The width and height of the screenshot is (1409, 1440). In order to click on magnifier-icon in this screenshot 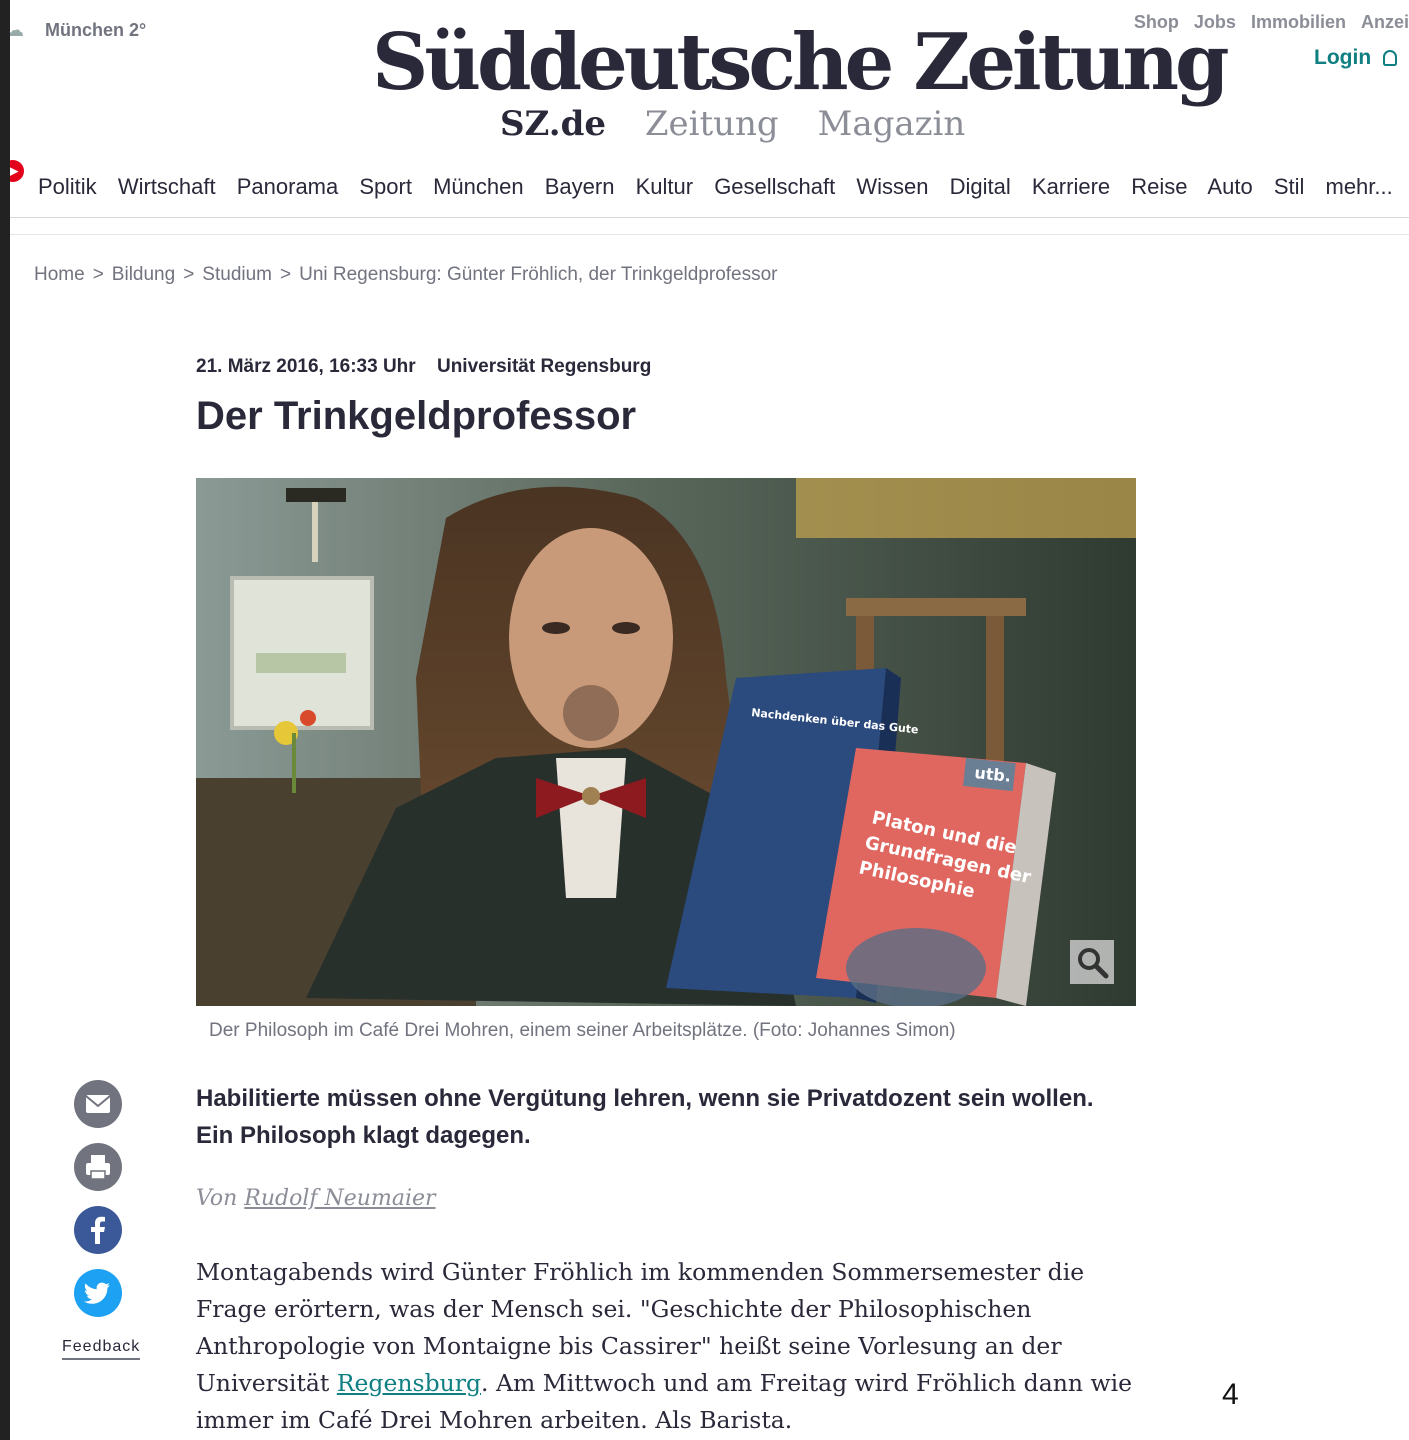, I will do `click(1093, 963)`.